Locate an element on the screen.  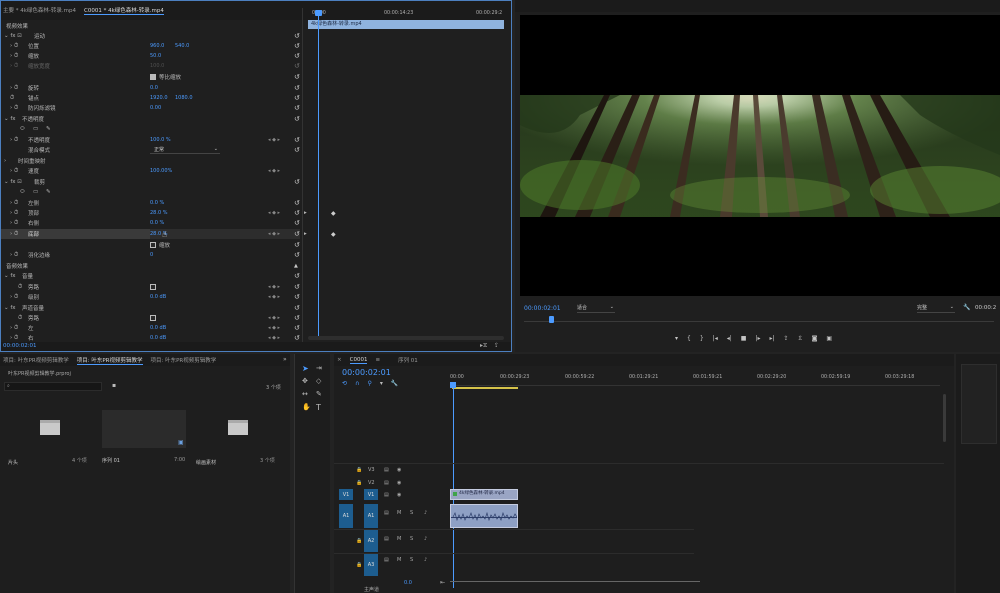
go-to-out-icon: ▸| is located at coordinates (771, 340).